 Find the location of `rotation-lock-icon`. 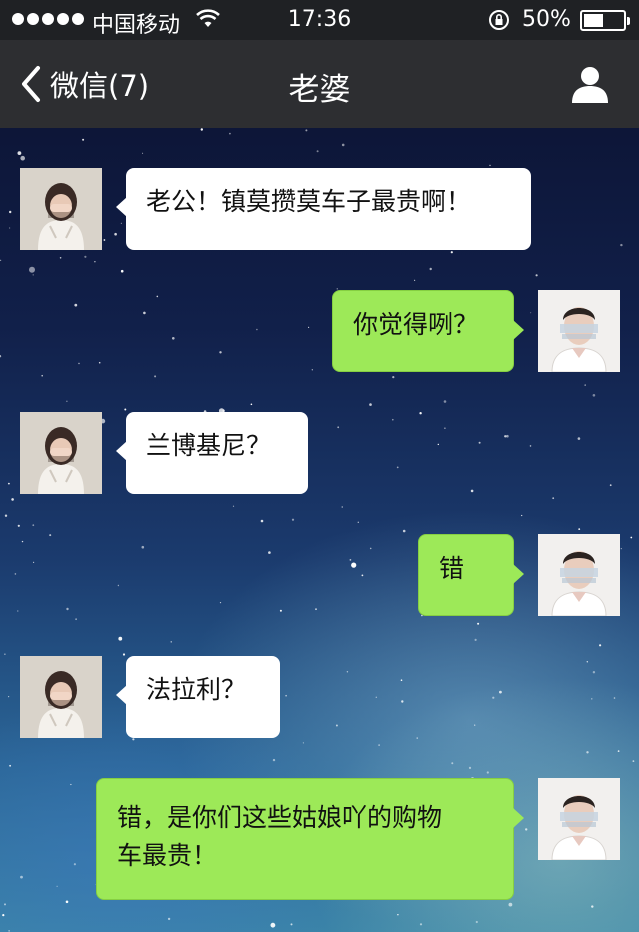

rotation-lock-icon is located at coordinates (499, 20).